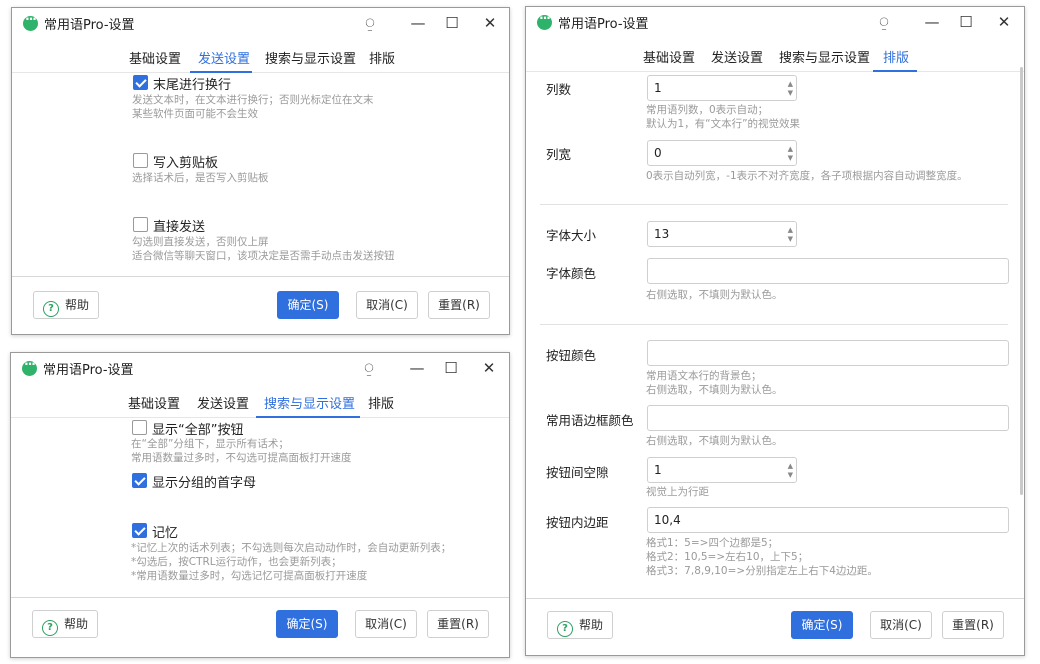 This screenshot has width=1040, height=664. I want to click on checkbox-newline, so click(140, 82).